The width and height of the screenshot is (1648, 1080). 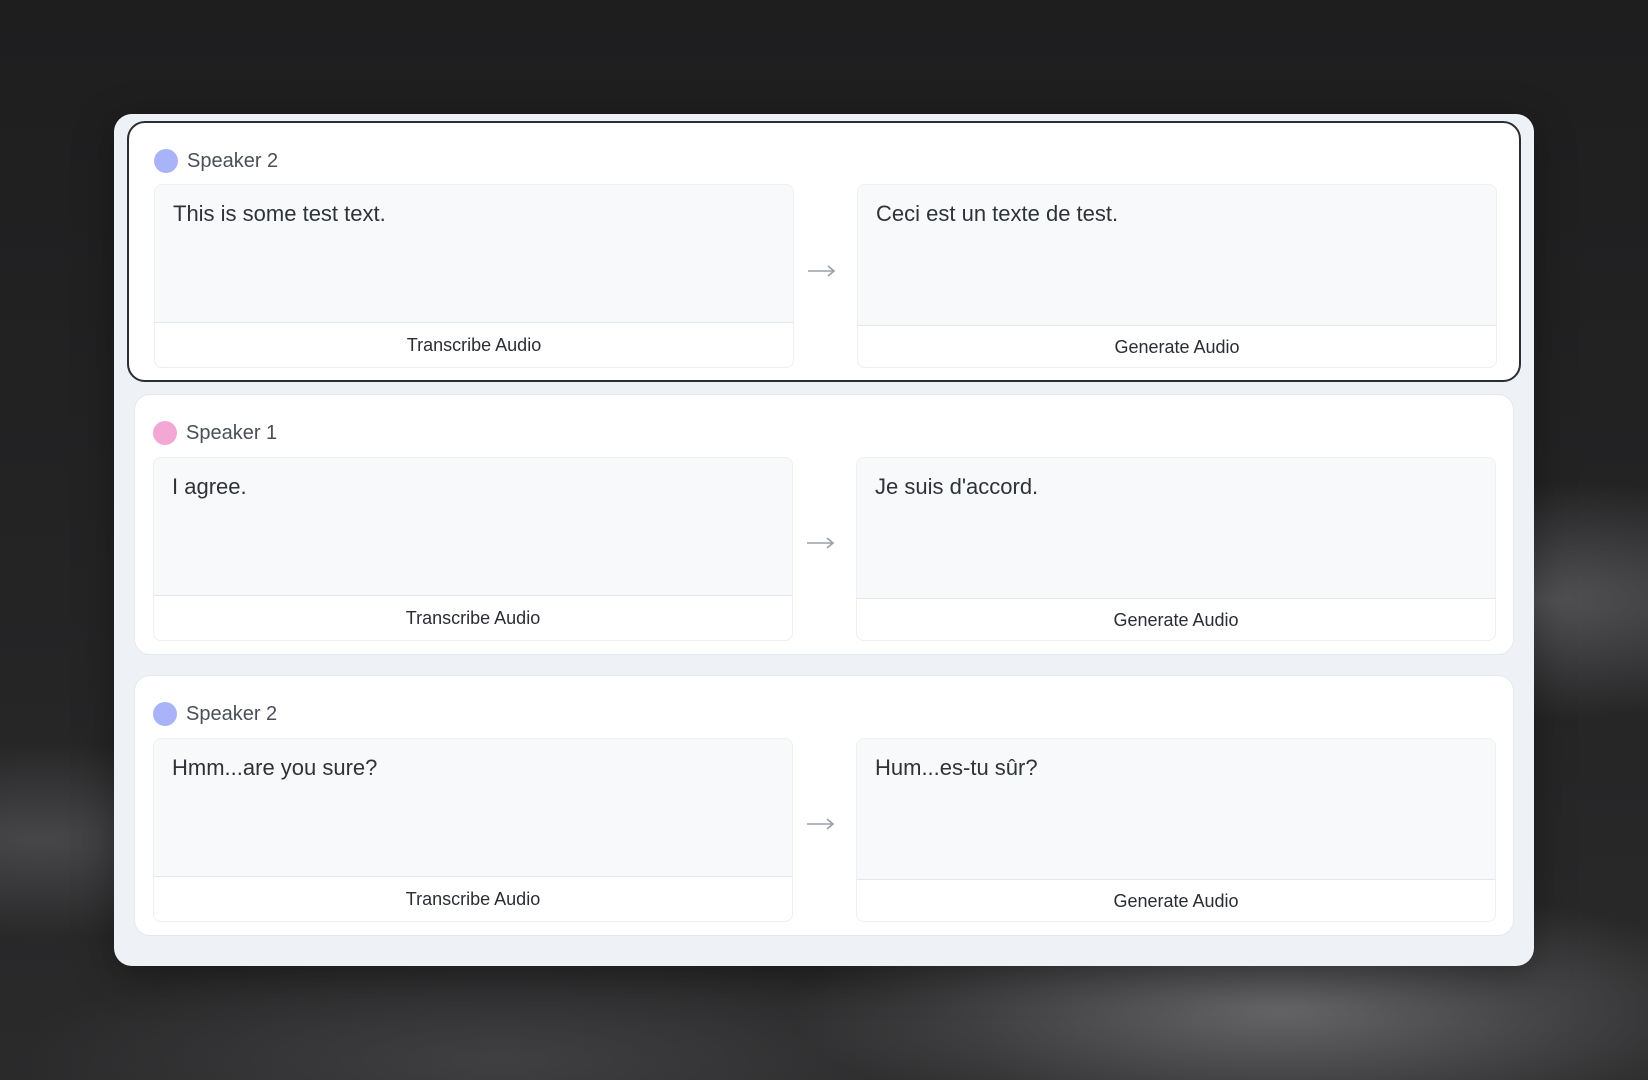 What do you see at coordinates (1176, 809) in the screenshot?
I see `target-text-field: Hum...es-tu sûr?` at bounding box center [1176, 809].